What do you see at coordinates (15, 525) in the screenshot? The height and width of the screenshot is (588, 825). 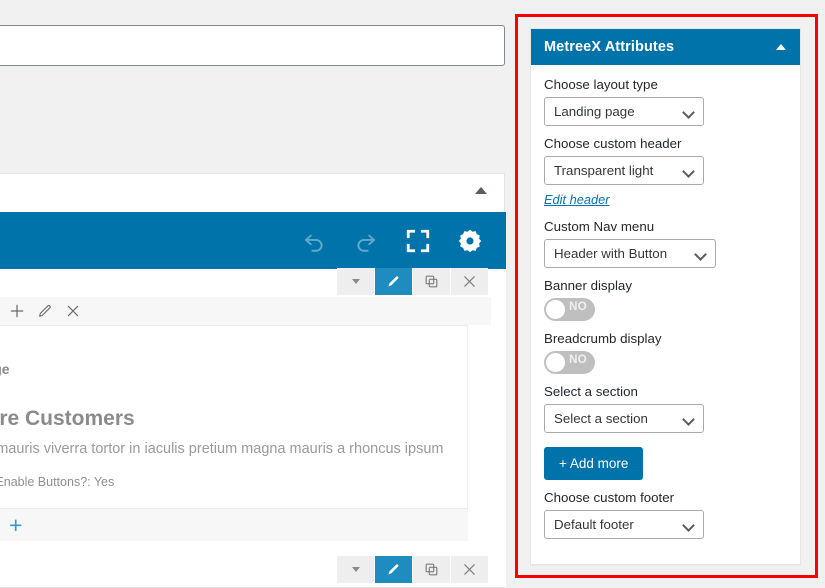 I see `plus-icon: +` at bounding box center [15, 525].